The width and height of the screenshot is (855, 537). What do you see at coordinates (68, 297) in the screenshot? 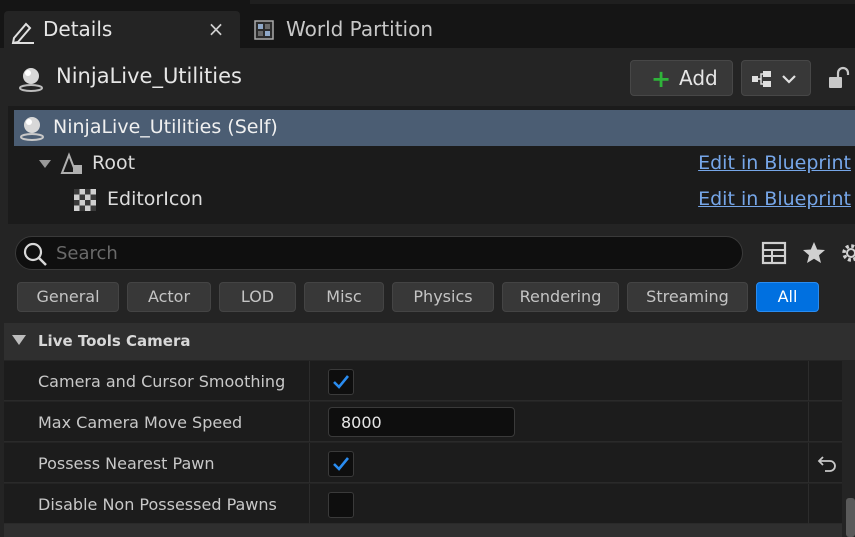
I see `filter-general: General` at bounding box center [68, 297].